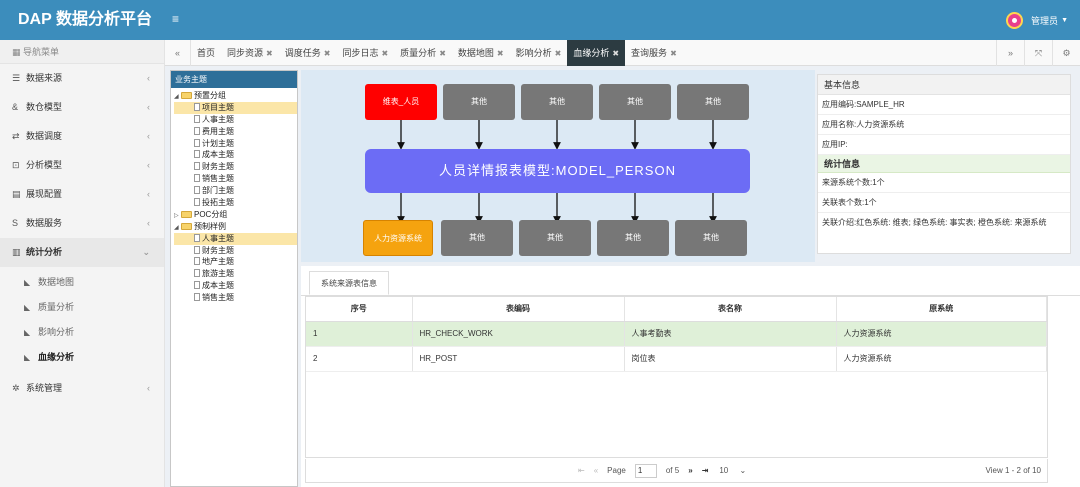  Describe the element at coordinates (197, 273) in the screenshot. I see `document-icon` at that location.